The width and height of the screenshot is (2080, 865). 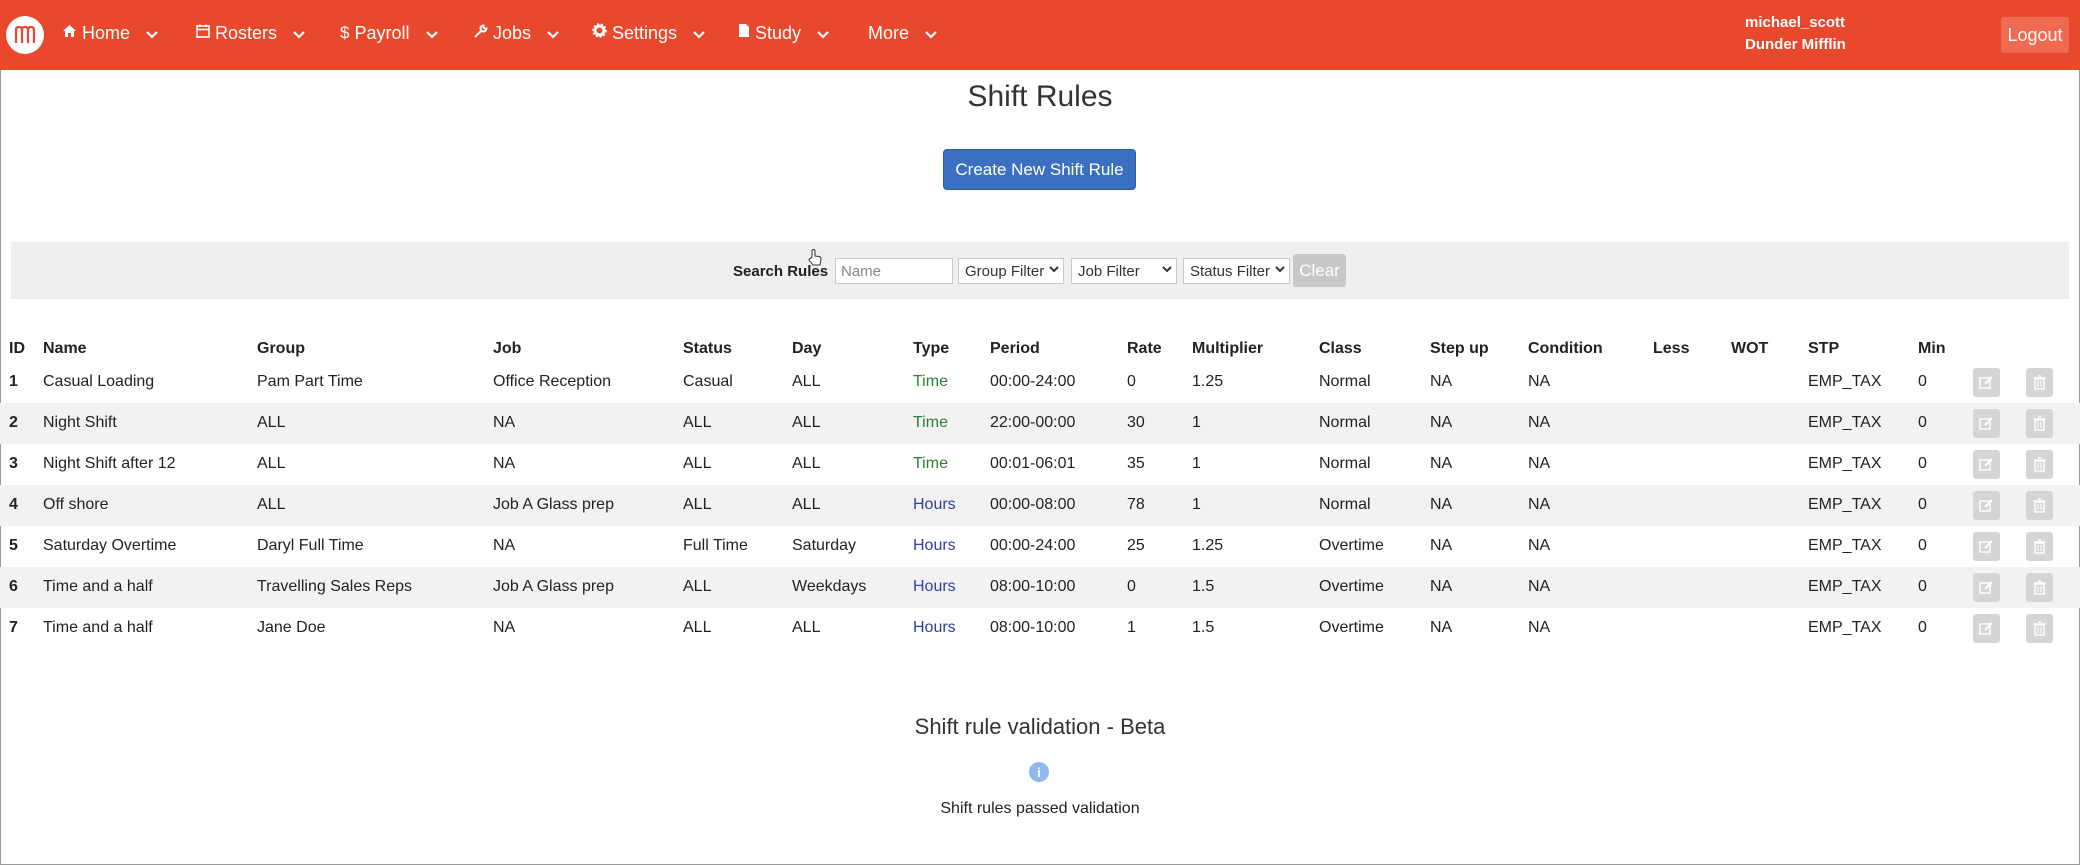 I want to click on col-header-period: Period, so click(x=1015, y=348).